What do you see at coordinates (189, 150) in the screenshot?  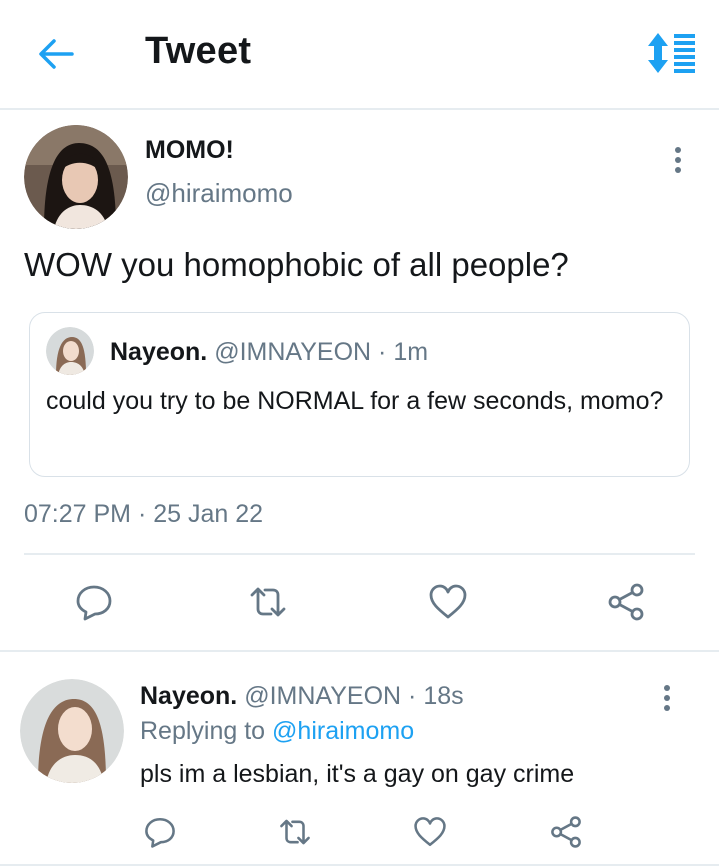 I see `author-display-name: MOMO!` at bounding box center [189, 150].